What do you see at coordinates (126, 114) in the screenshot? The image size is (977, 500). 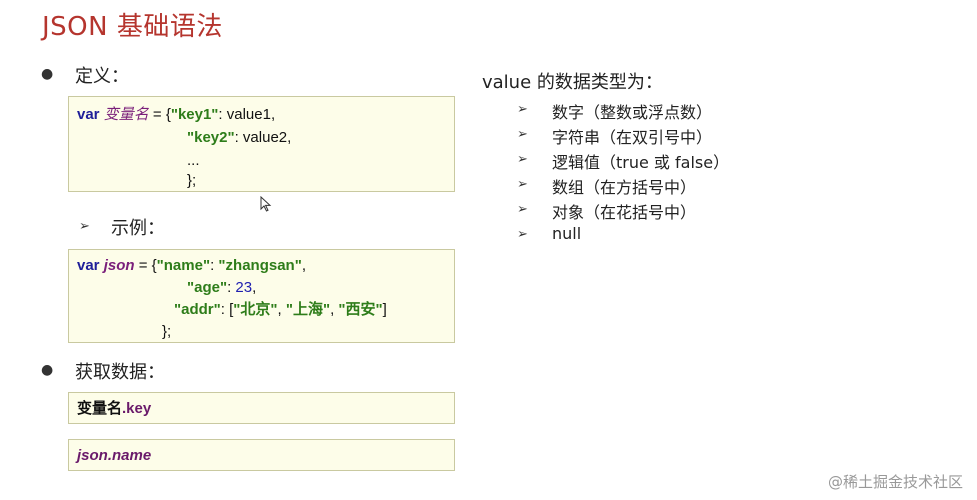 I see `variable-name: 变量名` at bounding box center [126, 114].